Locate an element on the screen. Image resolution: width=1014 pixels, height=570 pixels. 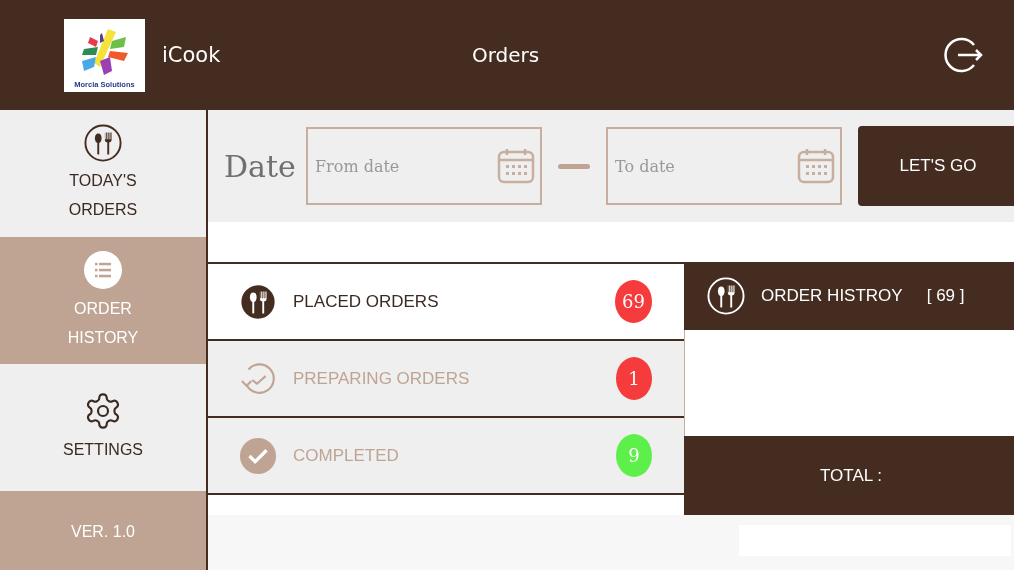
list-icon is located at coordinates (103, 269).